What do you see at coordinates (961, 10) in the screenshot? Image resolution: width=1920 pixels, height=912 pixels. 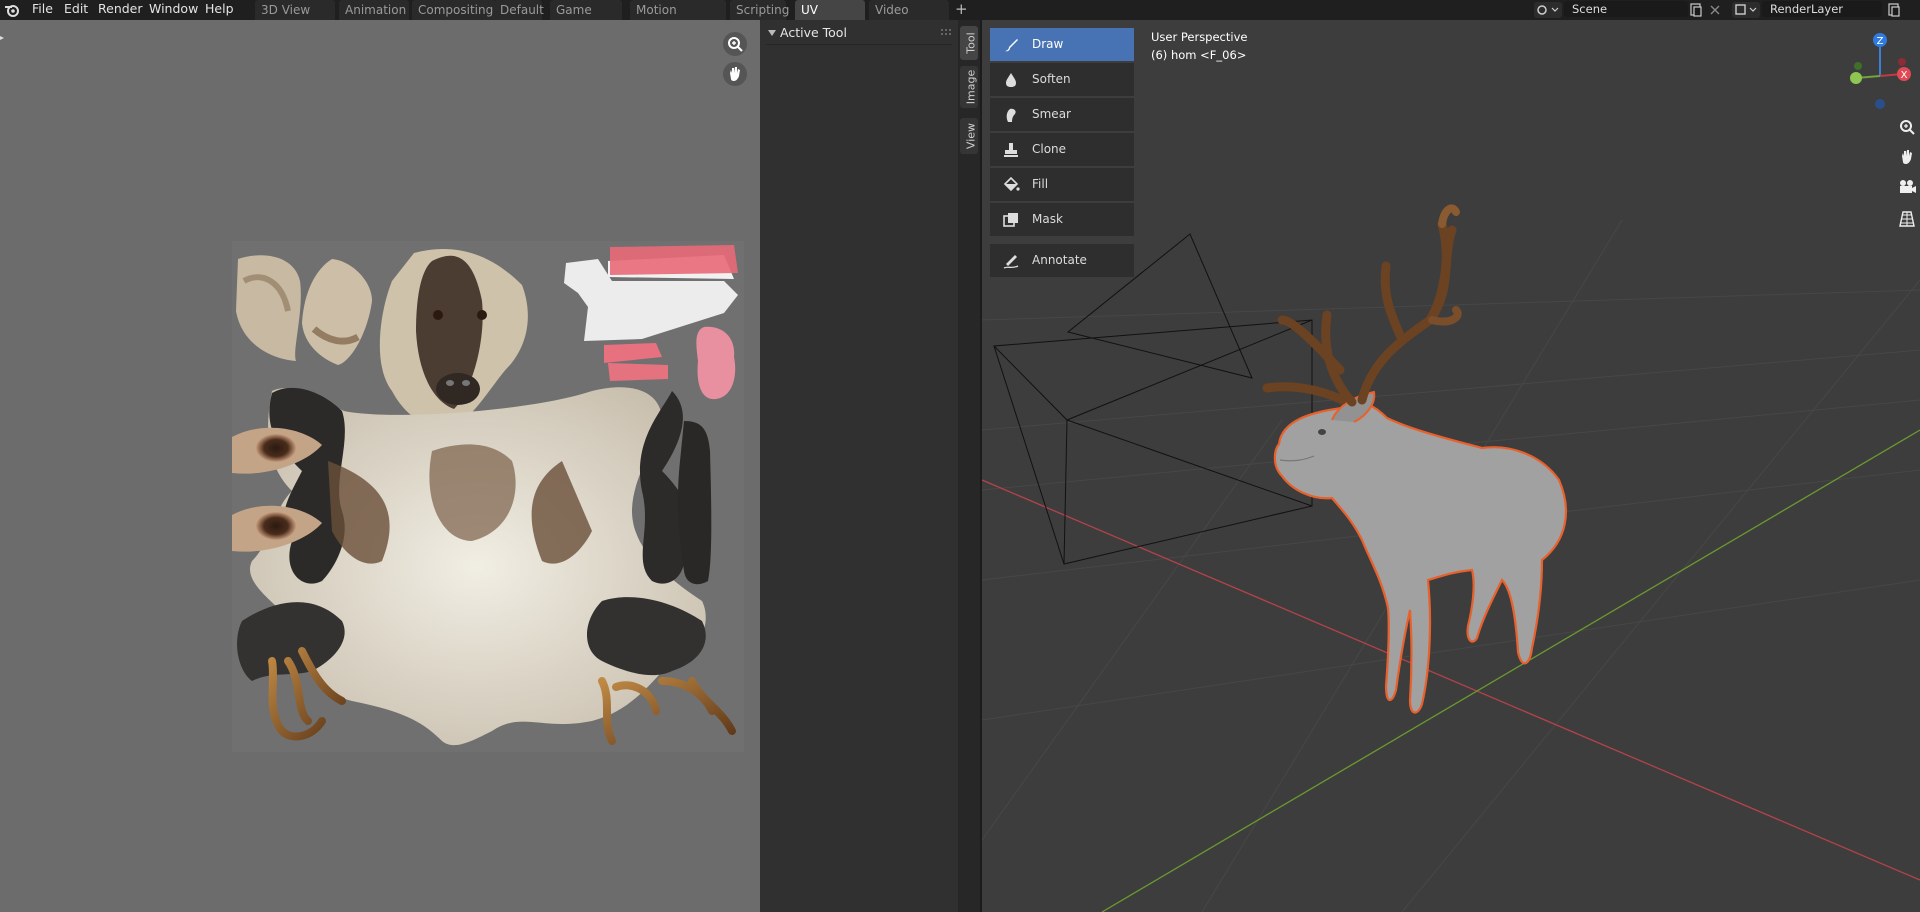 I see `add-workspace-icon: +` at bounding box center [961, 10].